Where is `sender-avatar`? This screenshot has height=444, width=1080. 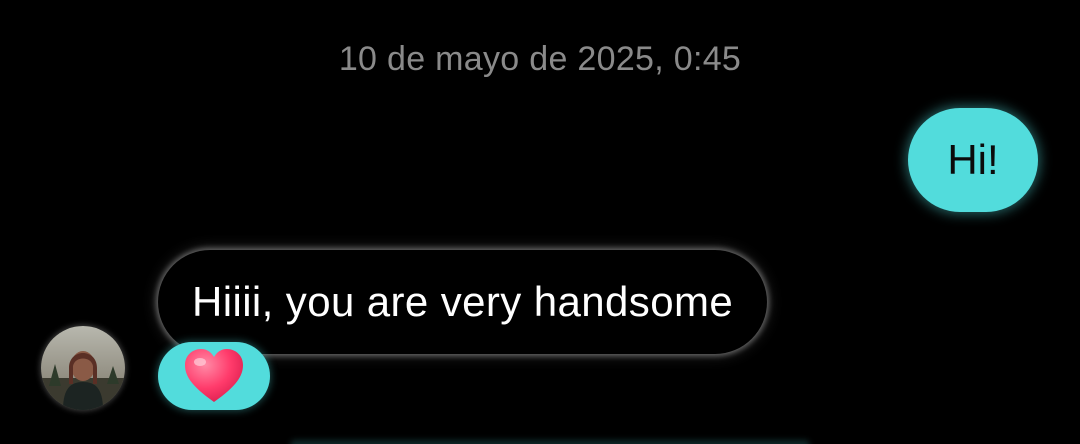
sender-avatar is located at coordinates (83, 368).